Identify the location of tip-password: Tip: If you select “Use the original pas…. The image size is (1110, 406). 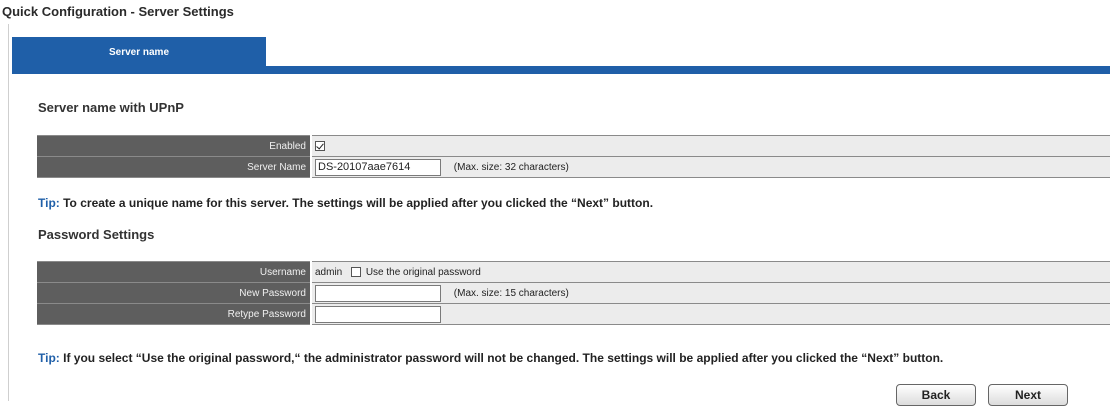
(490, 358).